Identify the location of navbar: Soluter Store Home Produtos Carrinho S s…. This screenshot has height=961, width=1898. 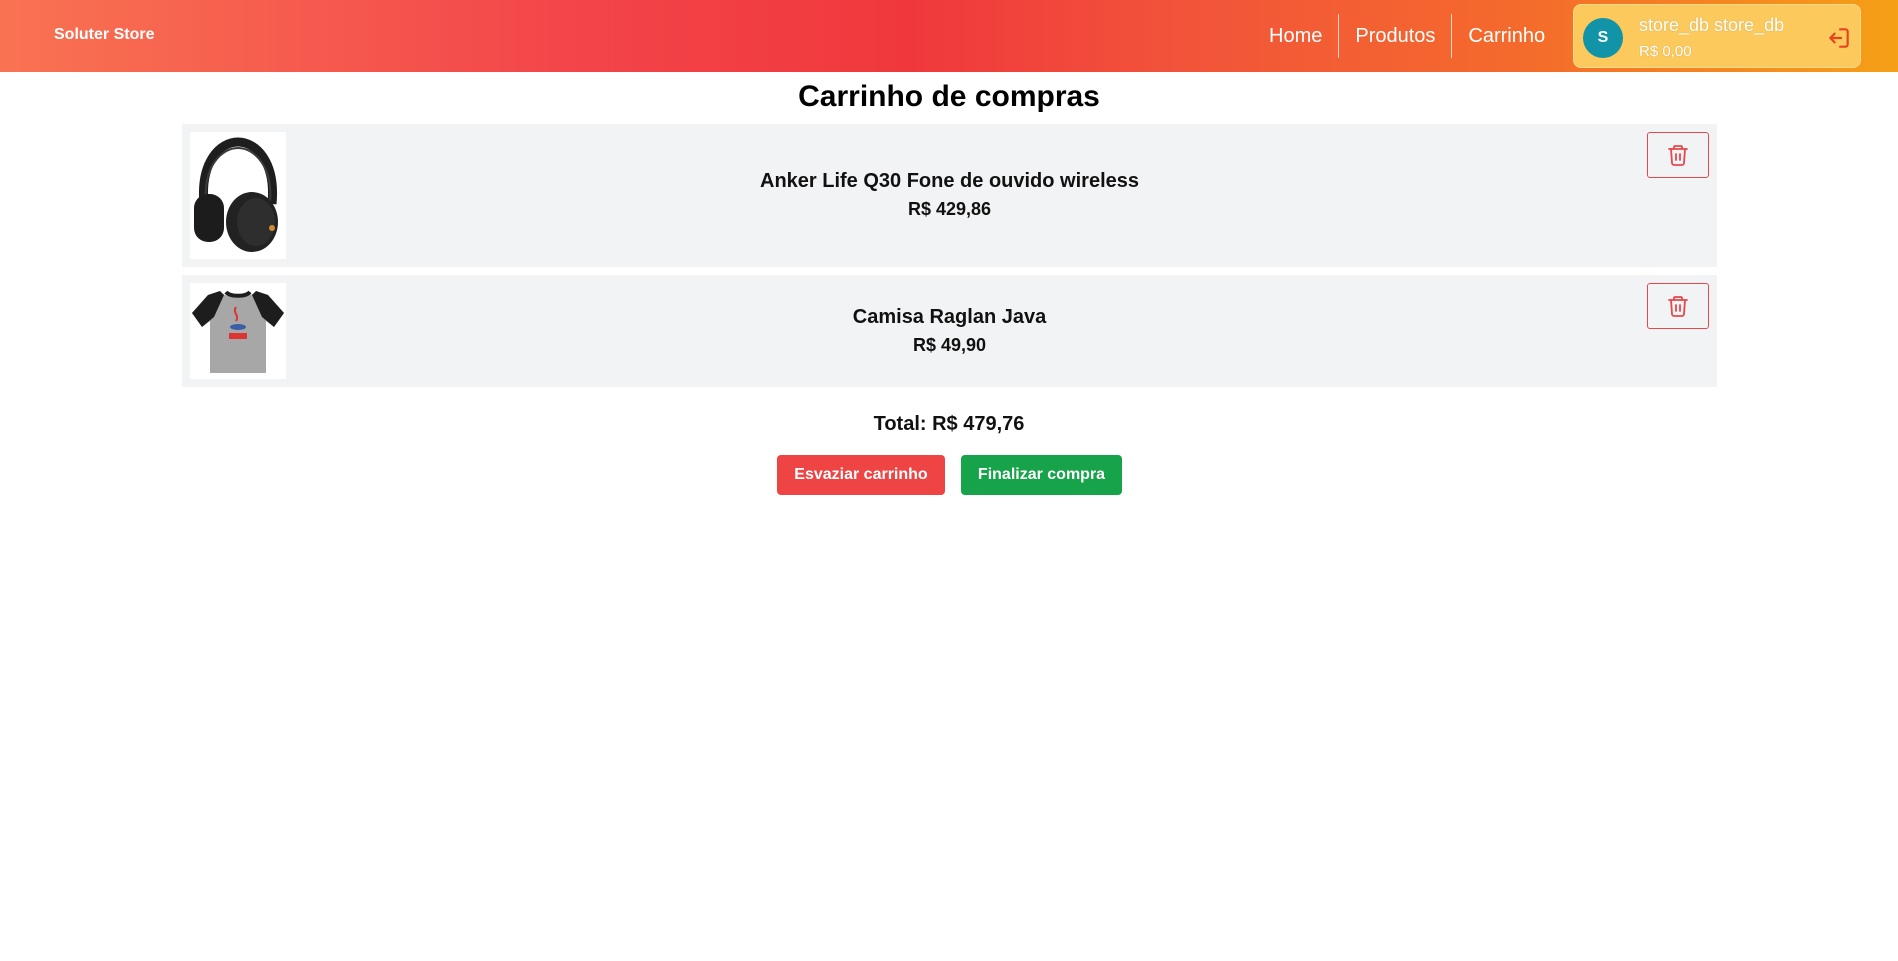
(949, 36).